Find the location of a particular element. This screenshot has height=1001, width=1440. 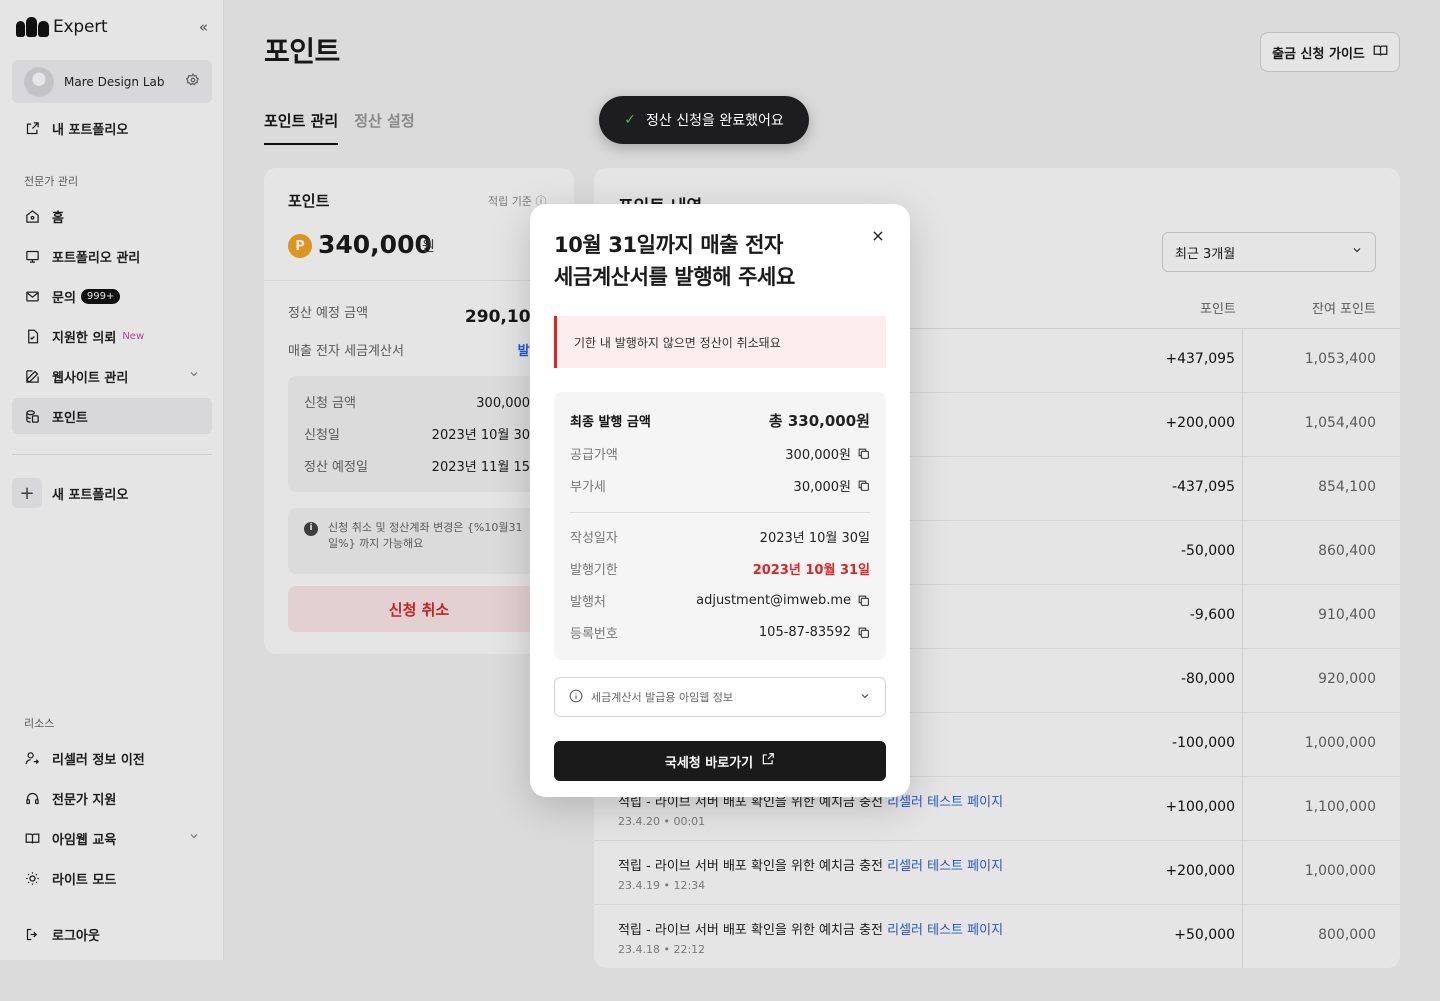

issuer-value-group: adjustment@imweb.me is located at coordinates (783, 600).